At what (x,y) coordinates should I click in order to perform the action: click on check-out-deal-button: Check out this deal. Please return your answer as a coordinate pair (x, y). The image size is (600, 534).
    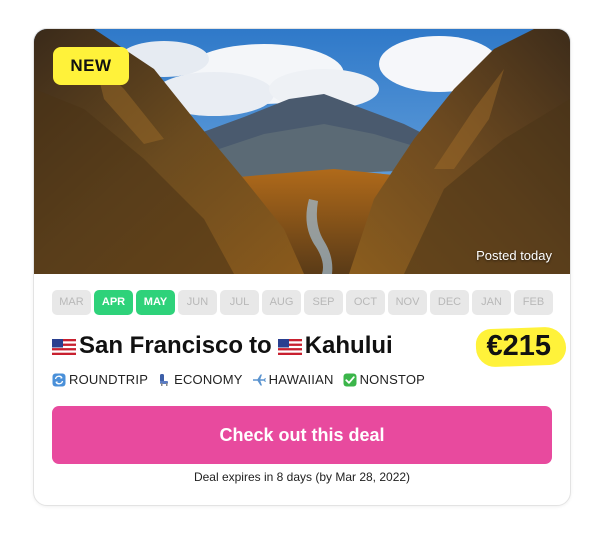
    Looking at the image, I should click on (302, 435).